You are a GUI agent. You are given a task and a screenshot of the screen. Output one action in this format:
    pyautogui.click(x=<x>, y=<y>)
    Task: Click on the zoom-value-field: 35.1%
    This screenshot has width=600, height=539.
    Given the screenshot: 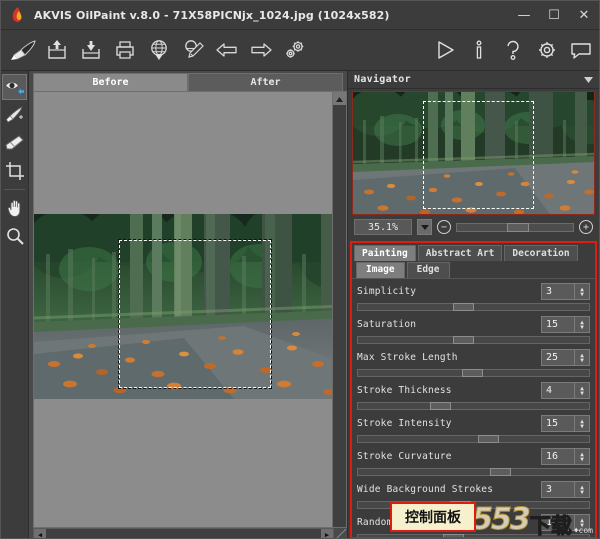 What is the action you would take?
    pyautogui.click(x=383, y=227)
    